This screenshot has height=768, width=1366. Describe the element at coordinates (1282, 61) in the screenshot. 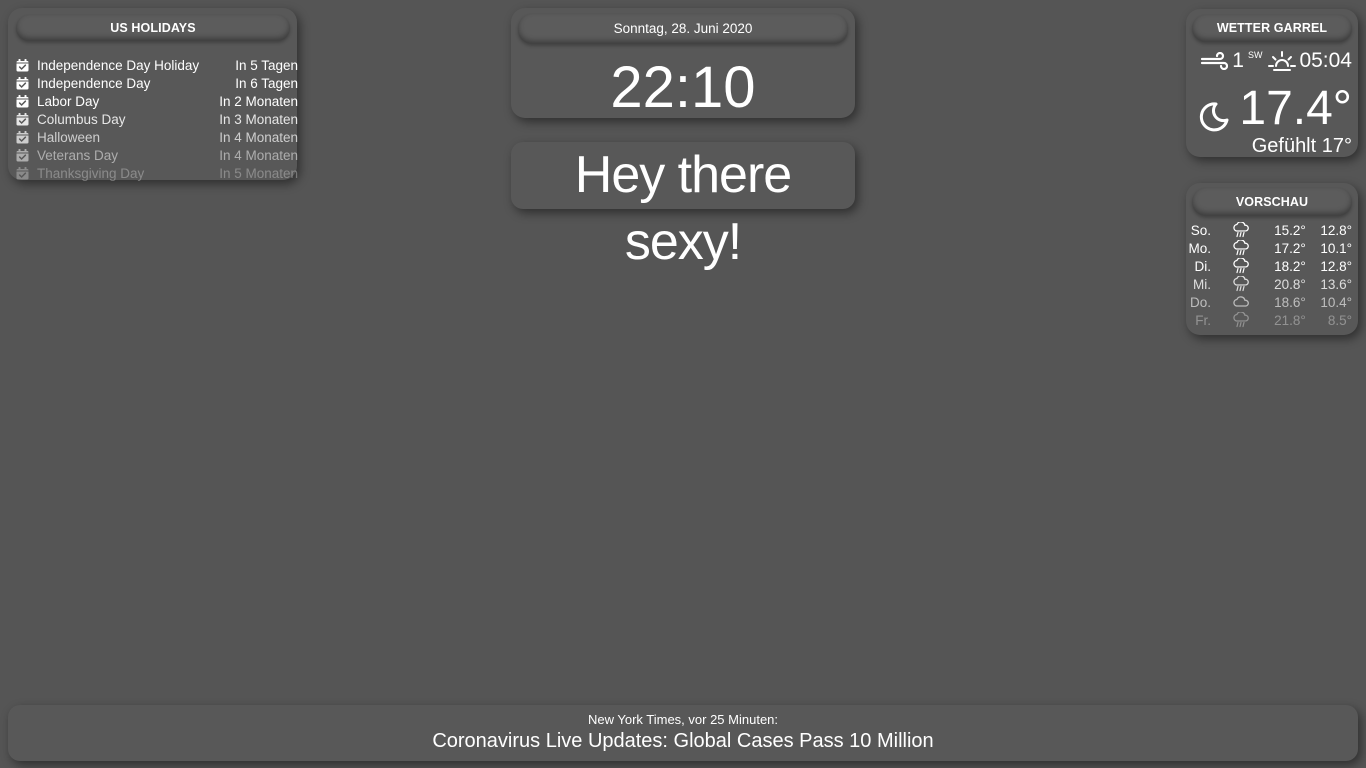

I see `sunrise-icon` at that location.